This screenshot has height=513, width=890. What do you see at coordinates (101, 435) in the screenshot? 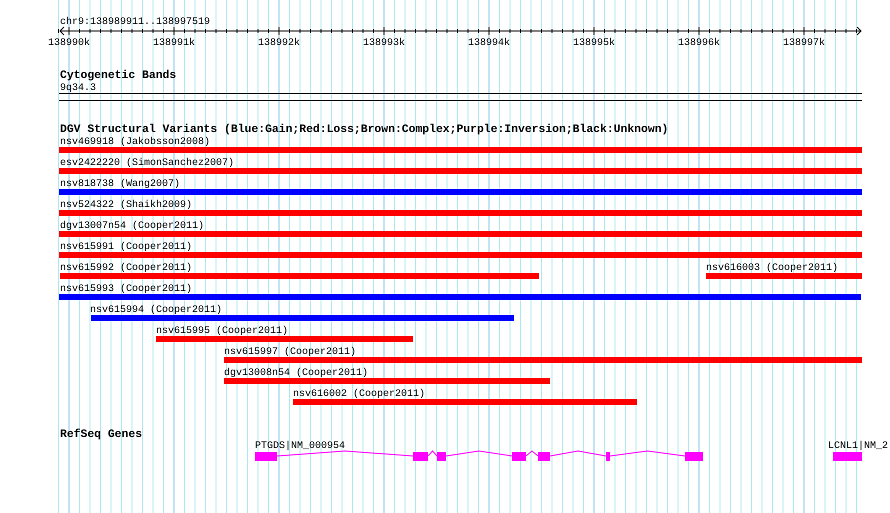
I see `track-title: RefSeq Genes` at bounding box center [101, 435].